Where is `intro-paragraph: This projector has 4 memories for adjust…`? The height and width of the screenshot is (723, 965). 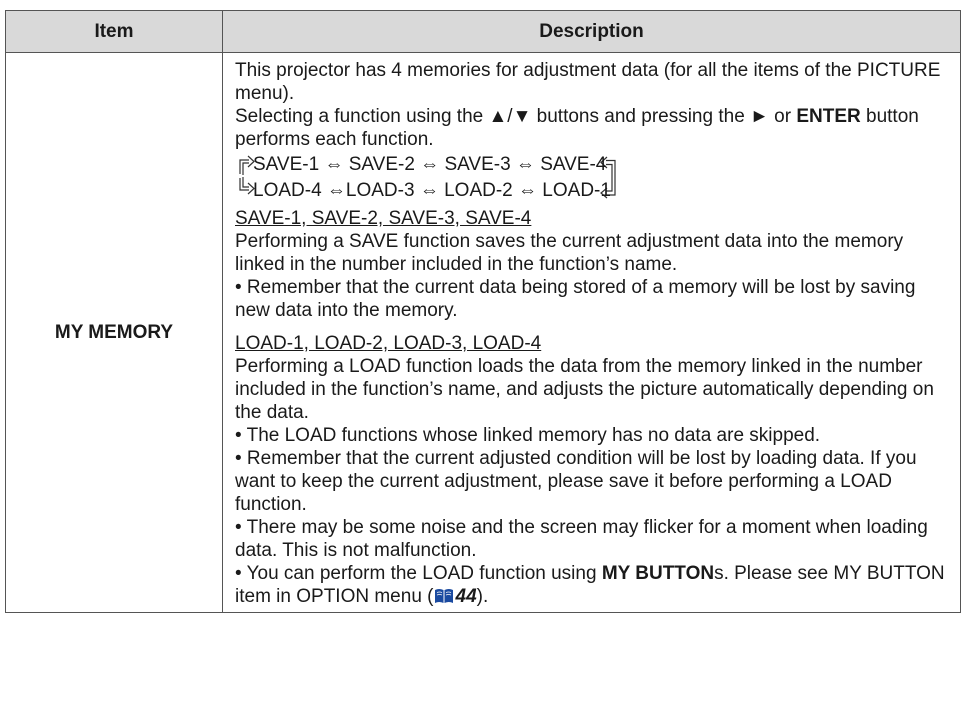 intro-paragraph: This projector has 4 memories for adjust… is located at coordinates (588, 82).